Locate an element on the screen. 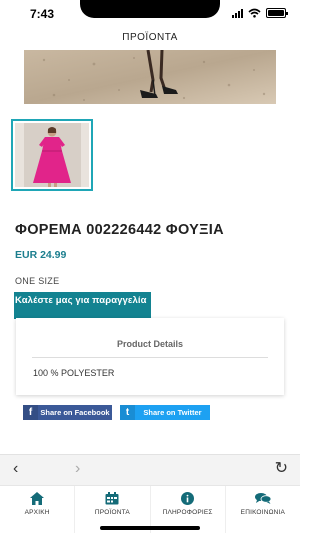 The image size is (320, 533). device-notch is located at coordinates (150, 9).